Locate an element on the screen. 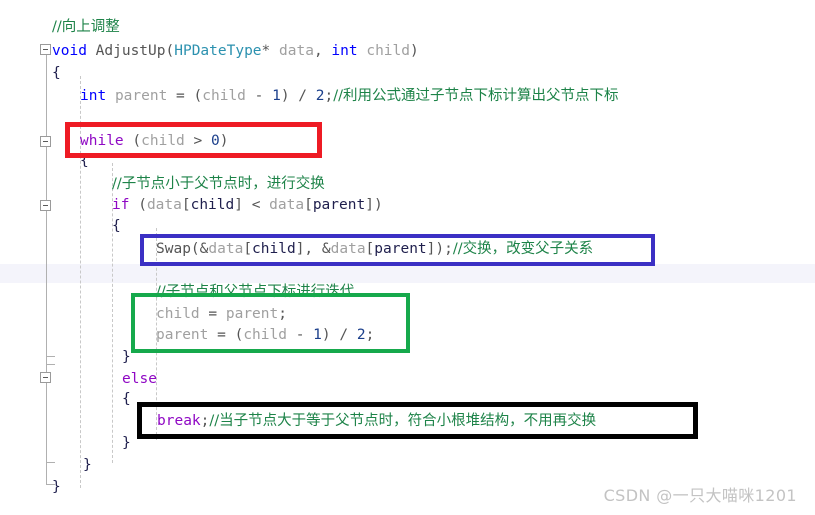 The image size is (815, 515). line-child-assign-token-3: ; is located at coordinates (282, 314).